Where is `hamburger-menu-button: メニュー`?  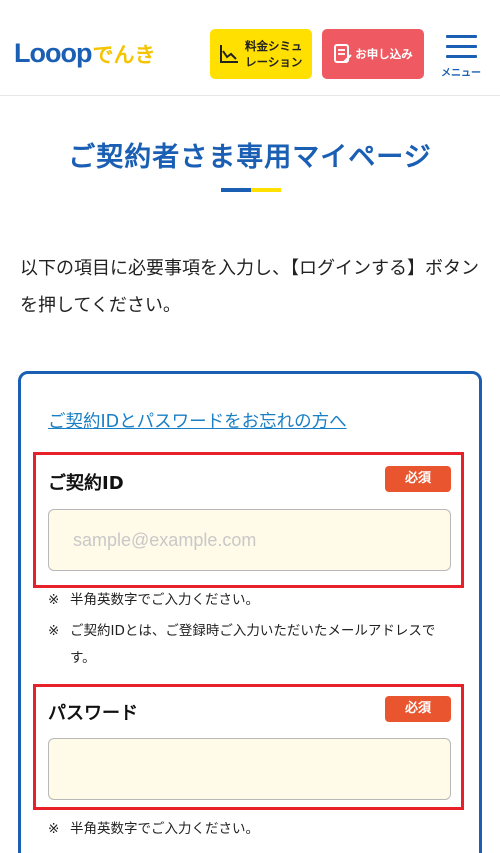 hamburger-menu-button: メニュー is located at coordinates (461, 58).